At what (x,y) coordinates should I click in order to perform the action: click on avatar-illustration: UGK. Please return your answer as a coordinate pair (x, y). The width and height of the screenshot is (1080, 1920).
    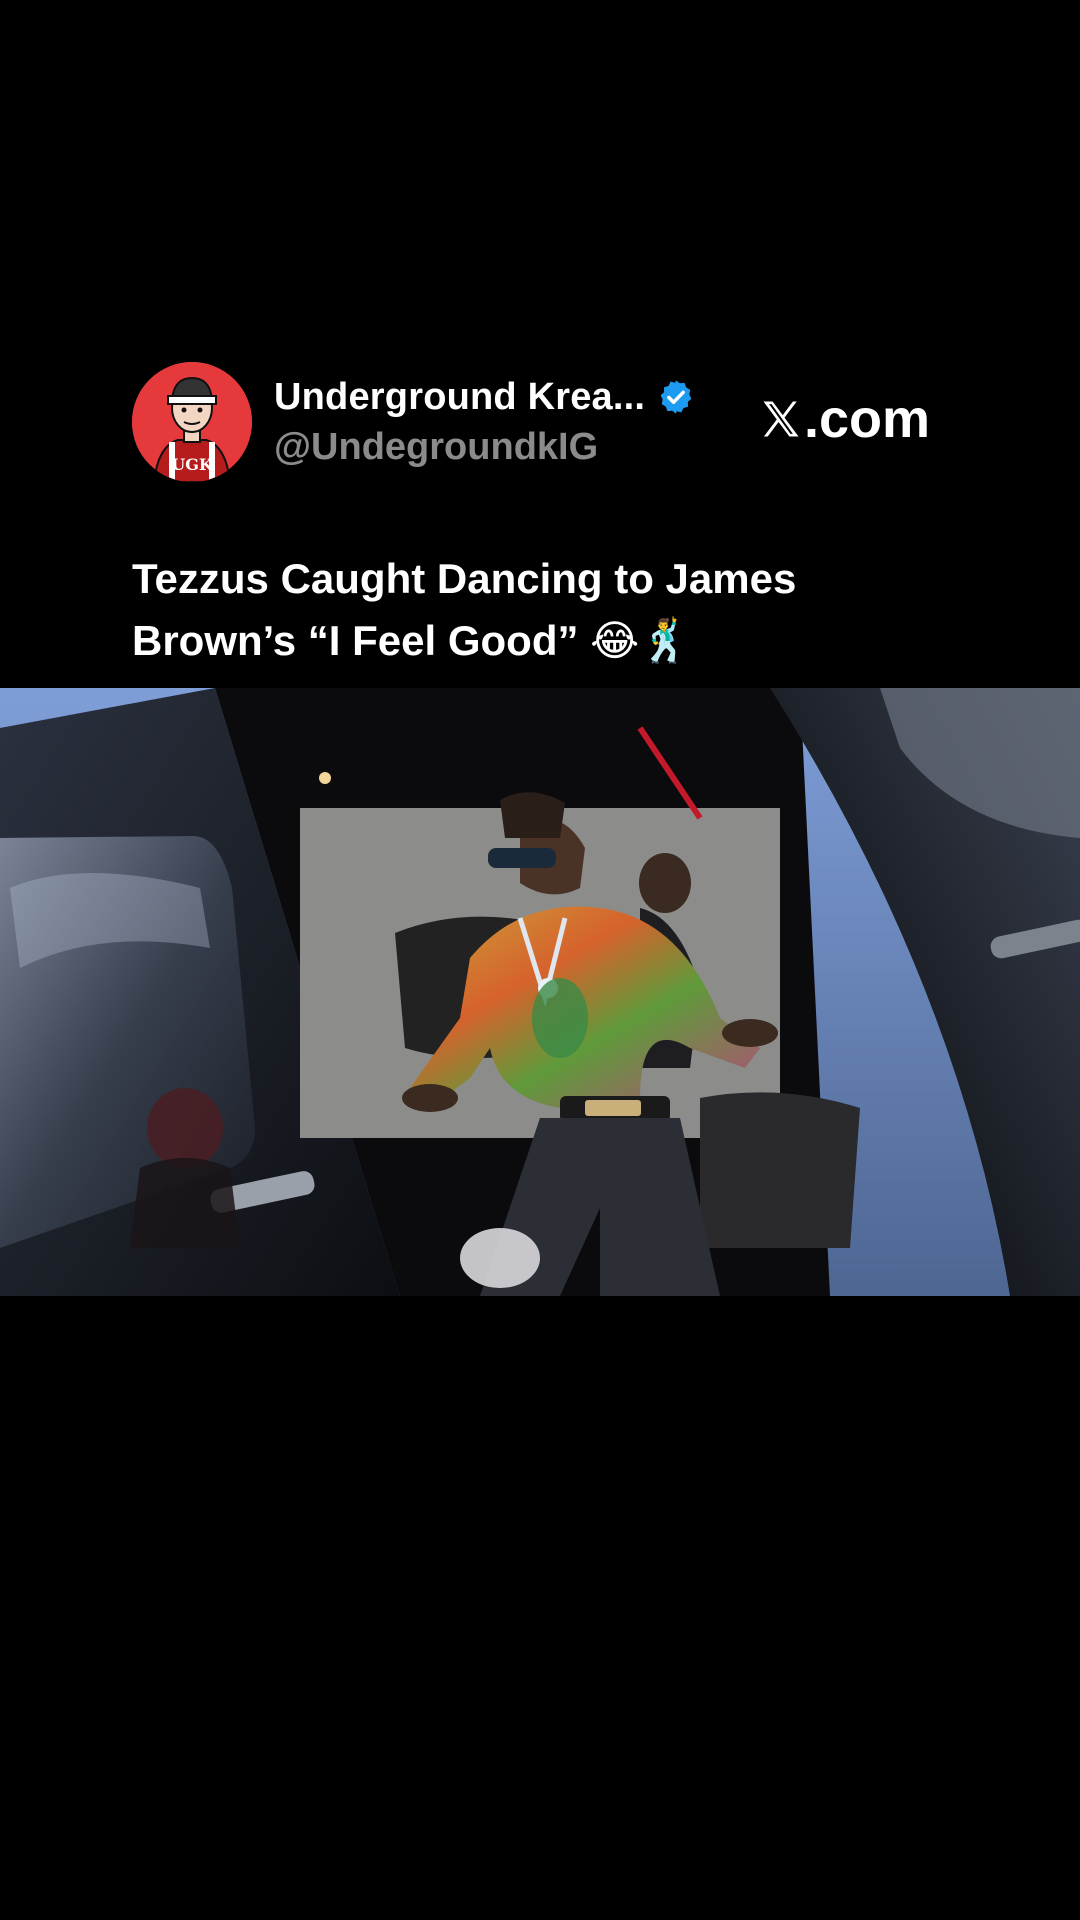
    Looking at the image, I should click on (192, 422).